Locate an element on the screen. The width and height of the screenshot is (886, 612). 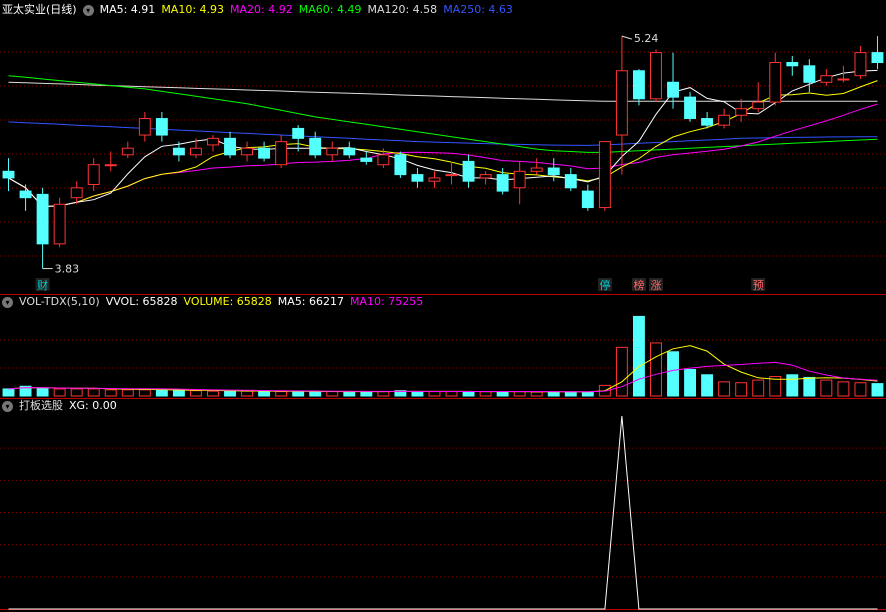
volume-ma5-line is located at coordinates (443, 369).